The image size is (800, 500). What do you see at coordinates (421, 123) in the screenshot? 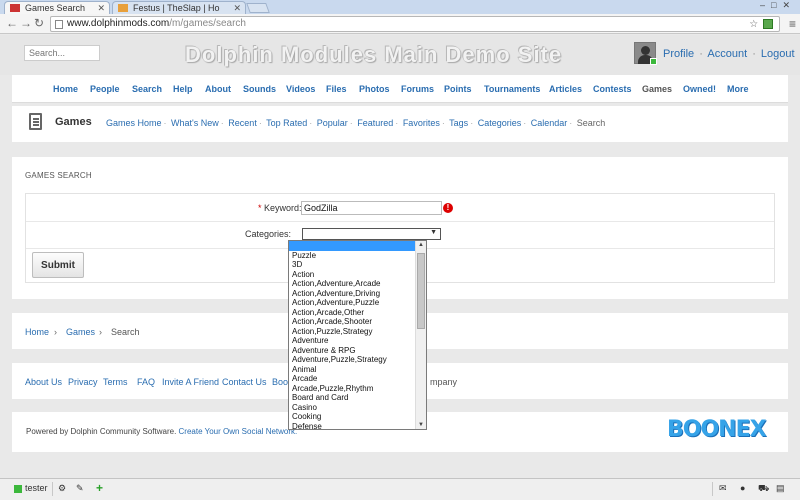
I see `submenu-favorites: Favorites` at bounding box center [421, 123].